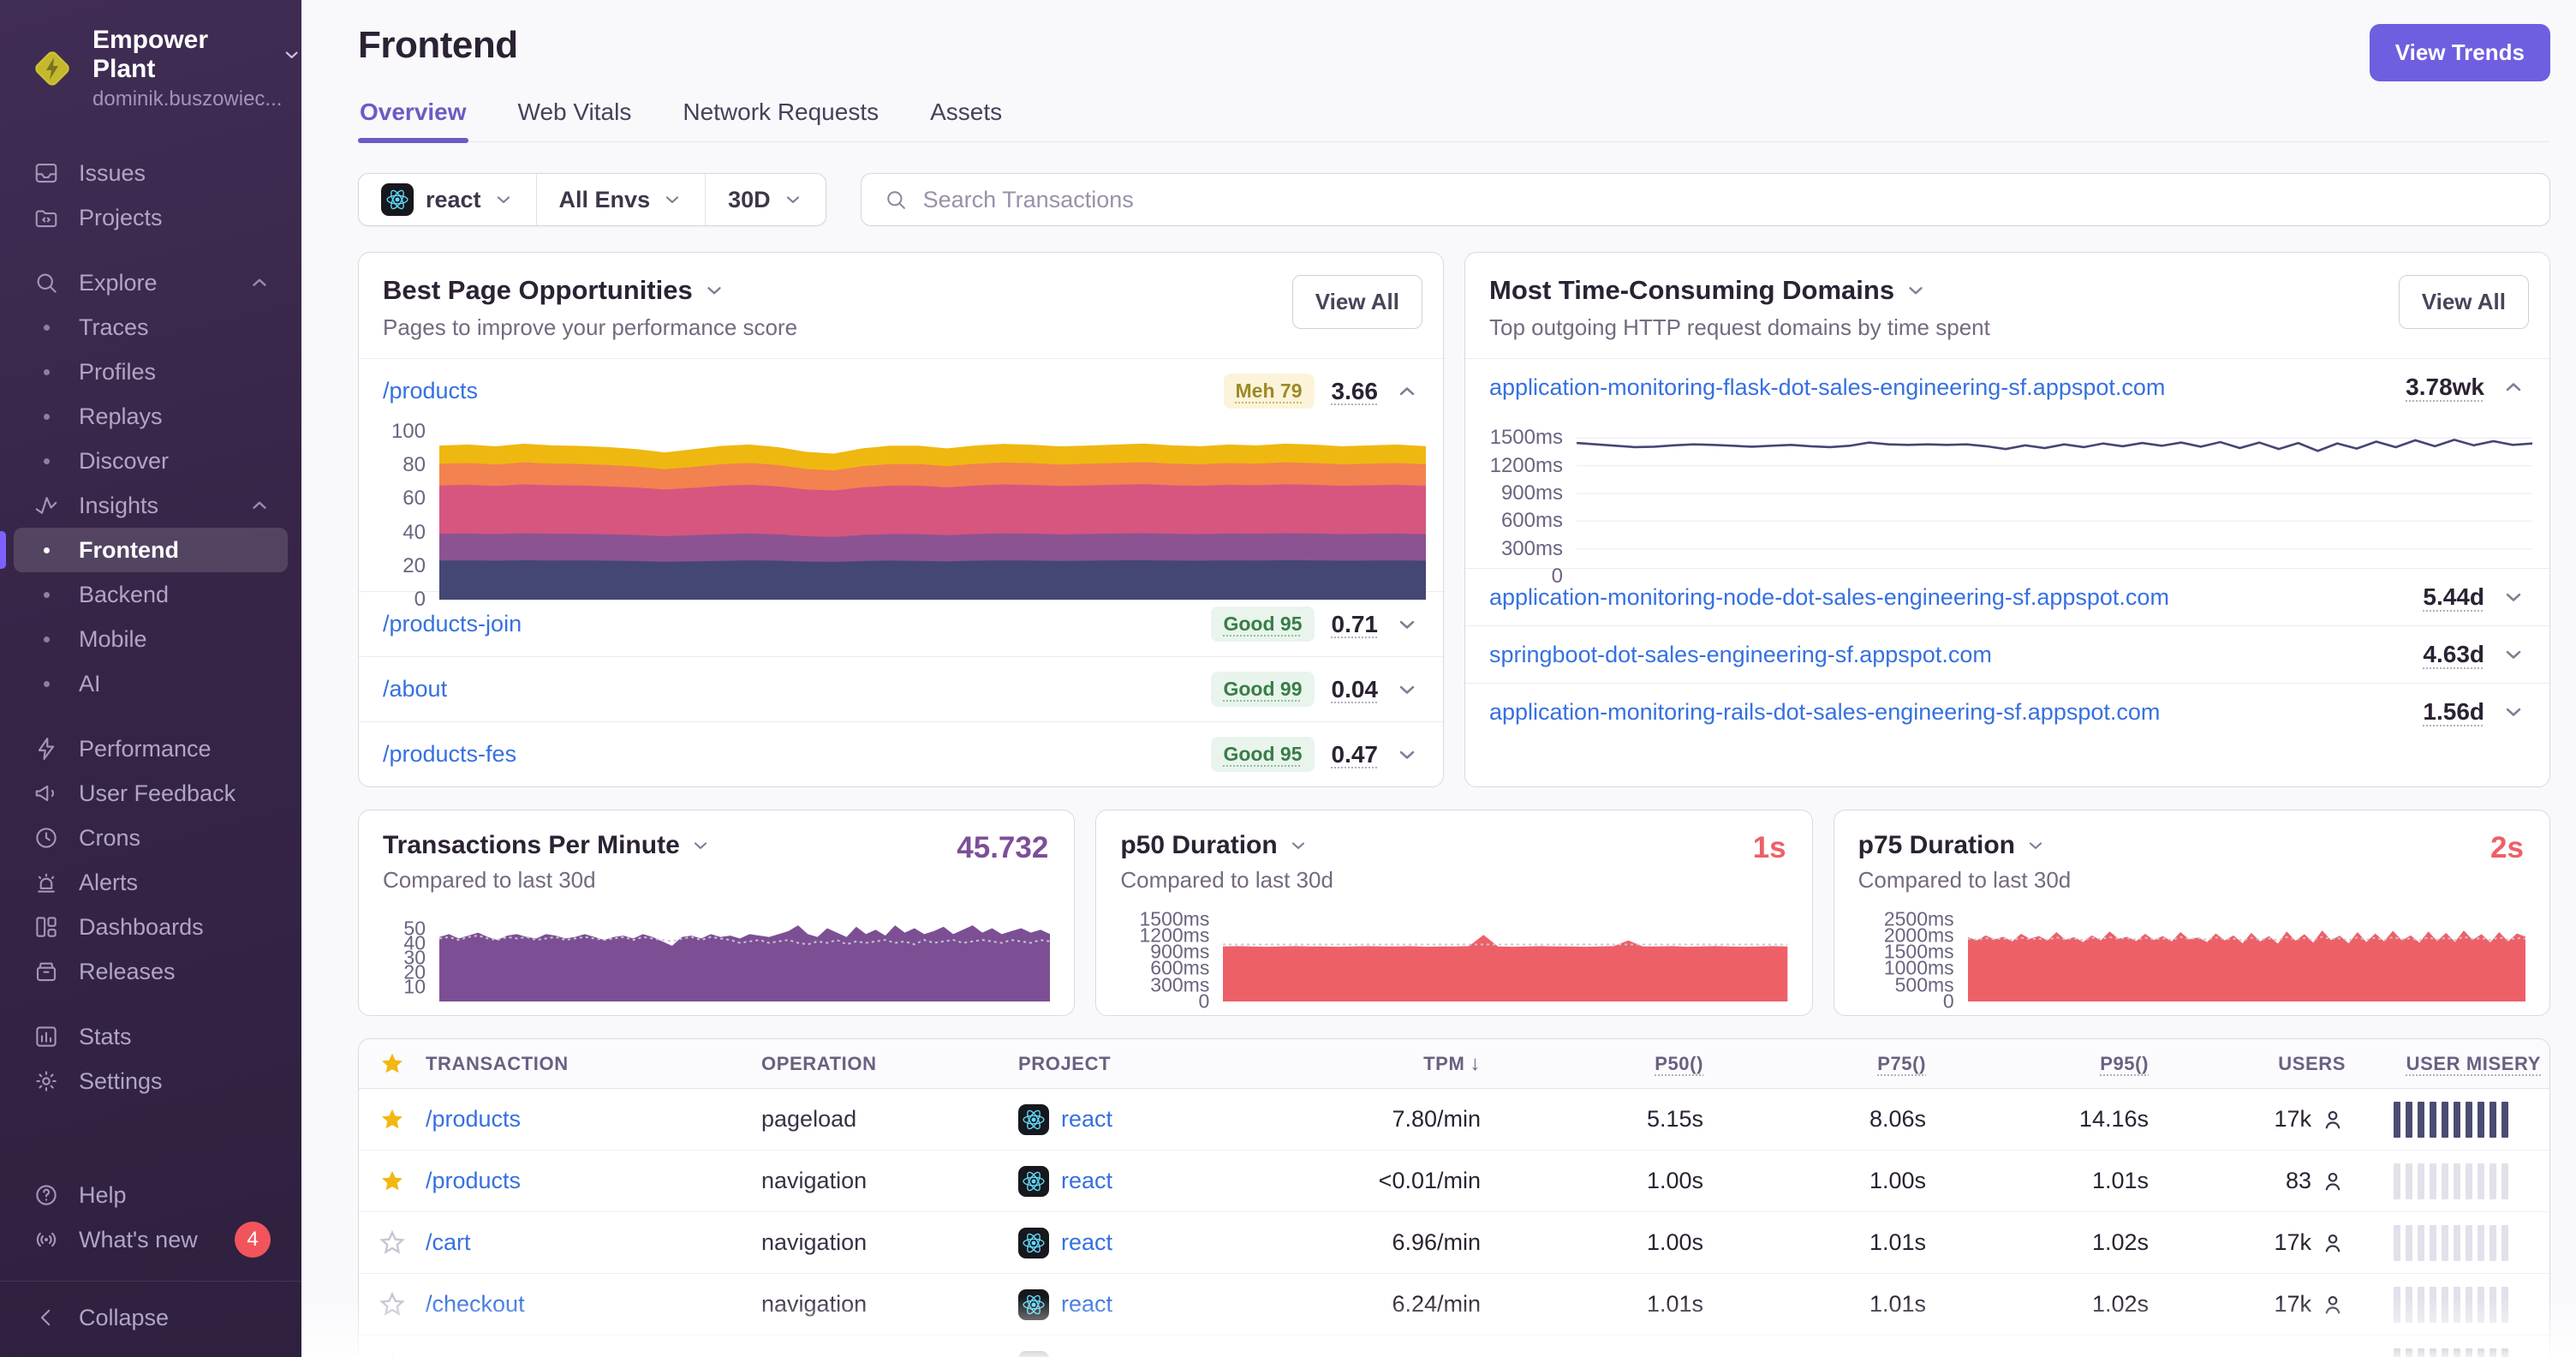 The height and width of the screenshot is (1357, 2576). Describe the element at coordinates (1355, 689) in the screenshot. I see `opportunity-value: 0.04` at that location.